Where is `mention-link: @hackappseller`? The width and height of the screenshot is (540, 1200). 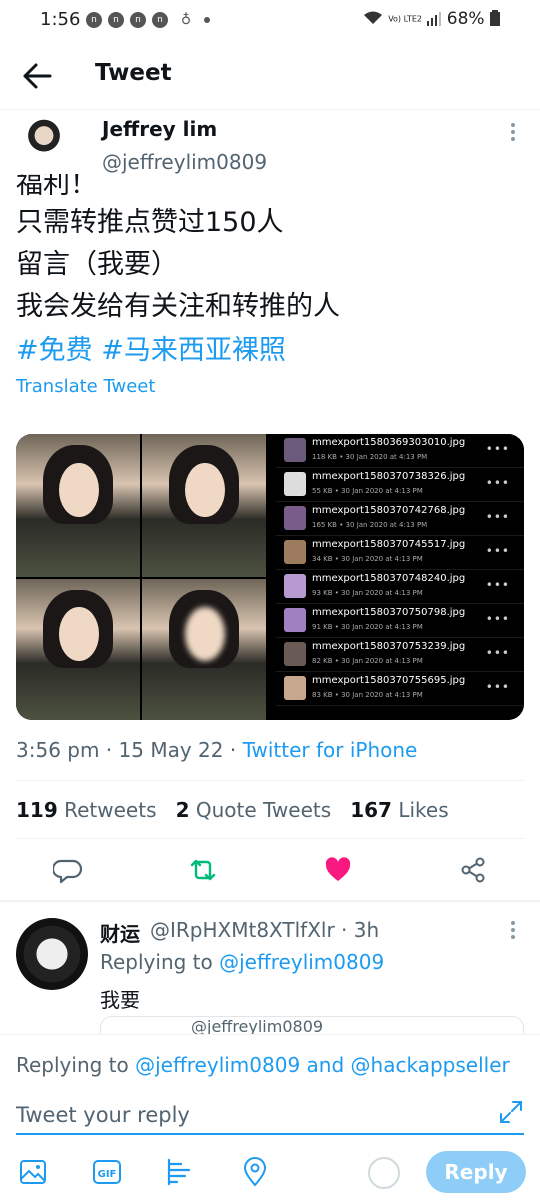
mention-link: @hackappseller is located at coordinates (430, 1065).